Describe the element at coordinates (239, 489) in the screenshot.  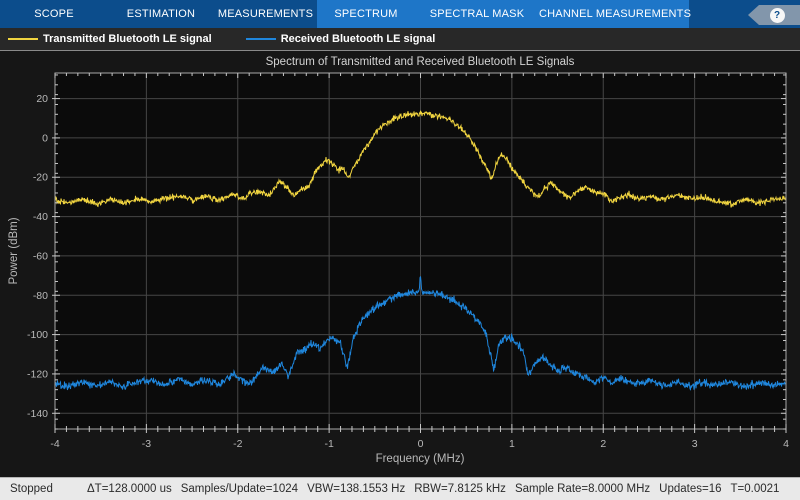
I see `status-stat: Samples/Update=1024` at that location.